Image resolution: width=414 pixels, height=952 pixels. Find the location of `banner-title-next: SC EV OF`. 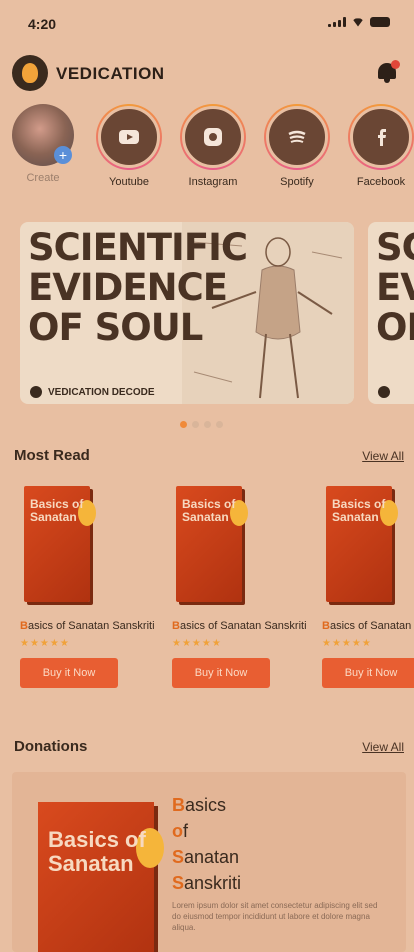

banner-title-next: SC EV OF is located at coordinates (395, 287).